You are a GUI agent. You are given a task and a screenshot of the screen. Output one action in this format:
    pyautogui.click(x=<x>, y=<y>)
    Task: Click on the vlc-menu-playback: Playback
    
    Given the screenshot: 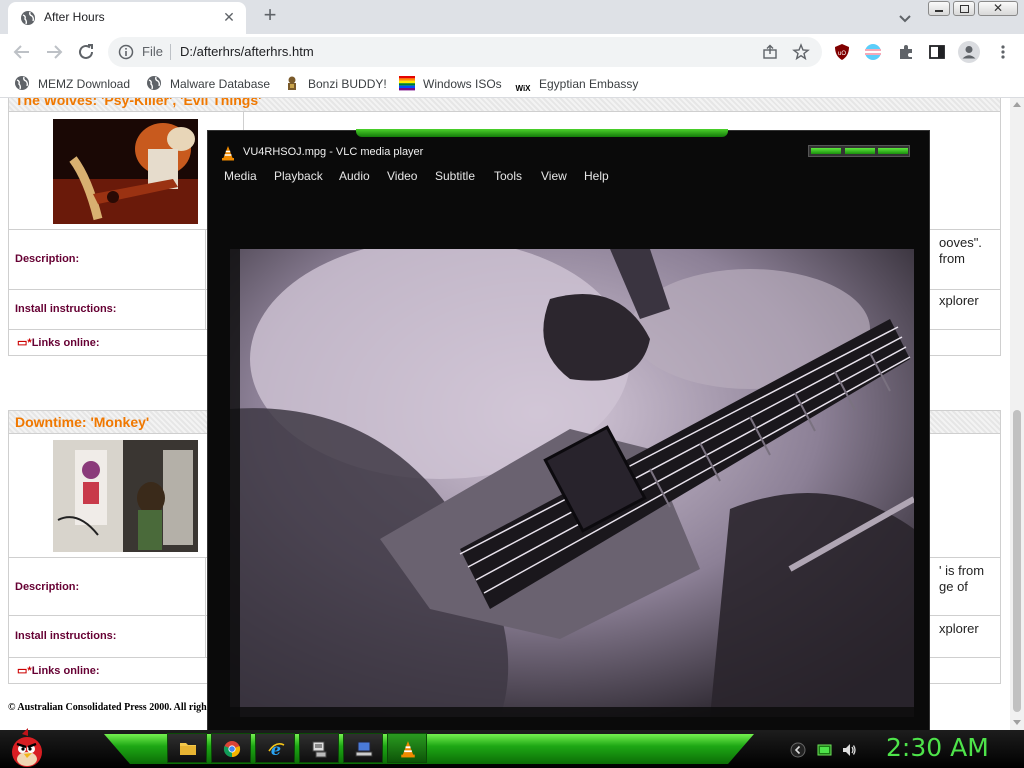 What is the action you would take?
    pyautogui.click(x=298, y=176)
    